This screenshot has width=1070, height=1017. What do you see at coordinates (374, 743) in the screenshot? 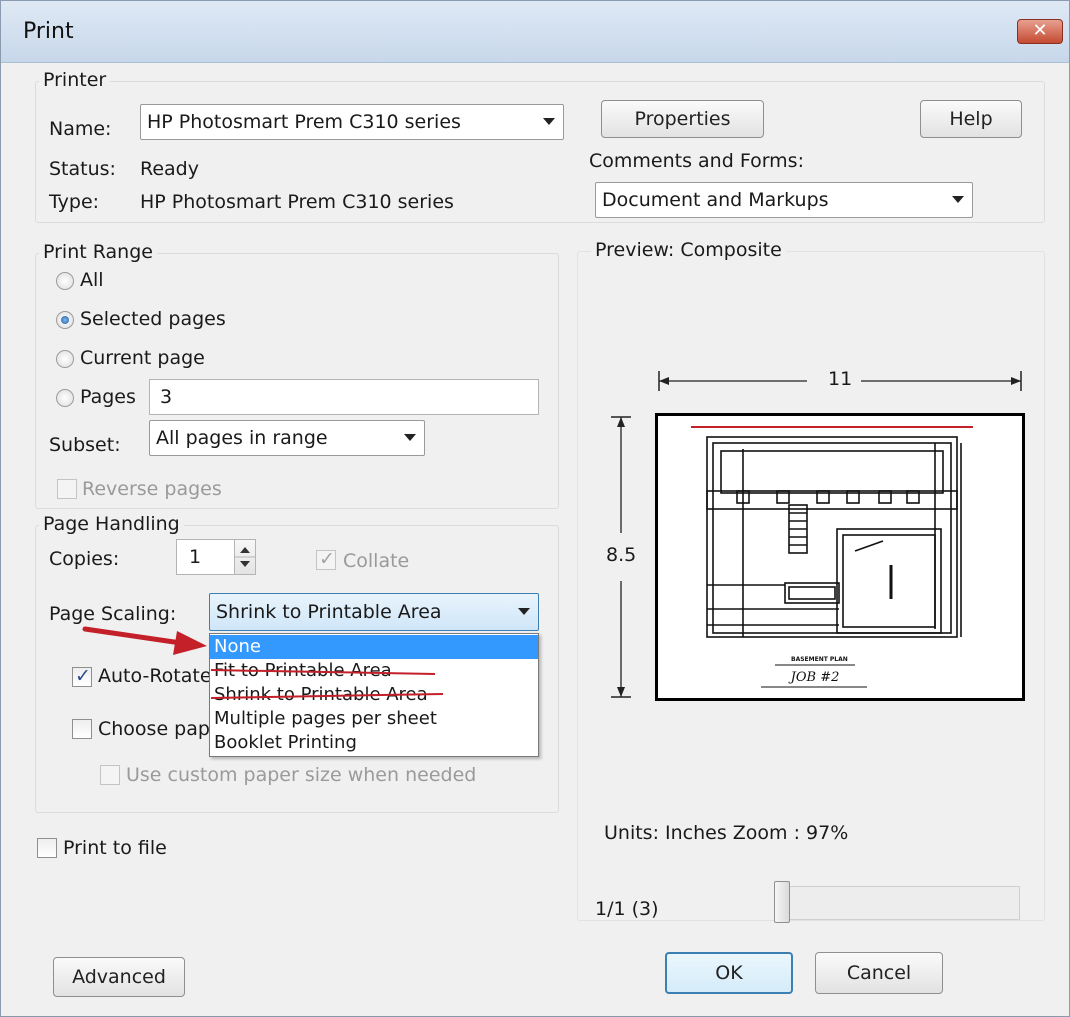
I see `option-booklet: Booklet Printing` at bounding box center [374, 743].